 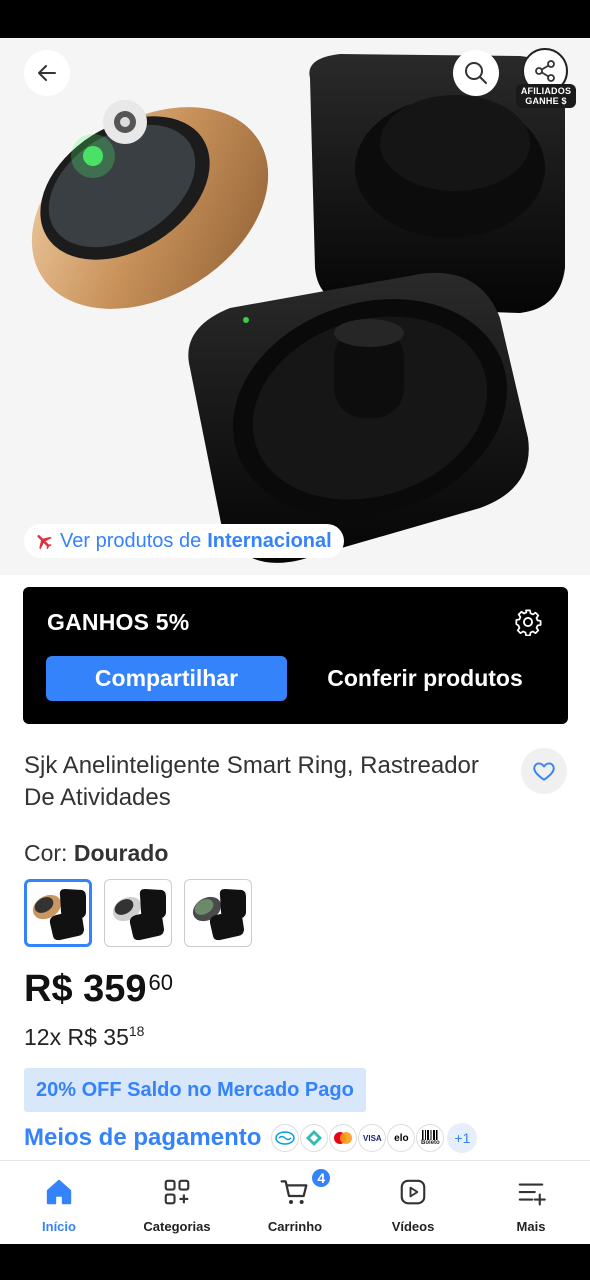 I want to click on back-button, so click(x=47, y=73).